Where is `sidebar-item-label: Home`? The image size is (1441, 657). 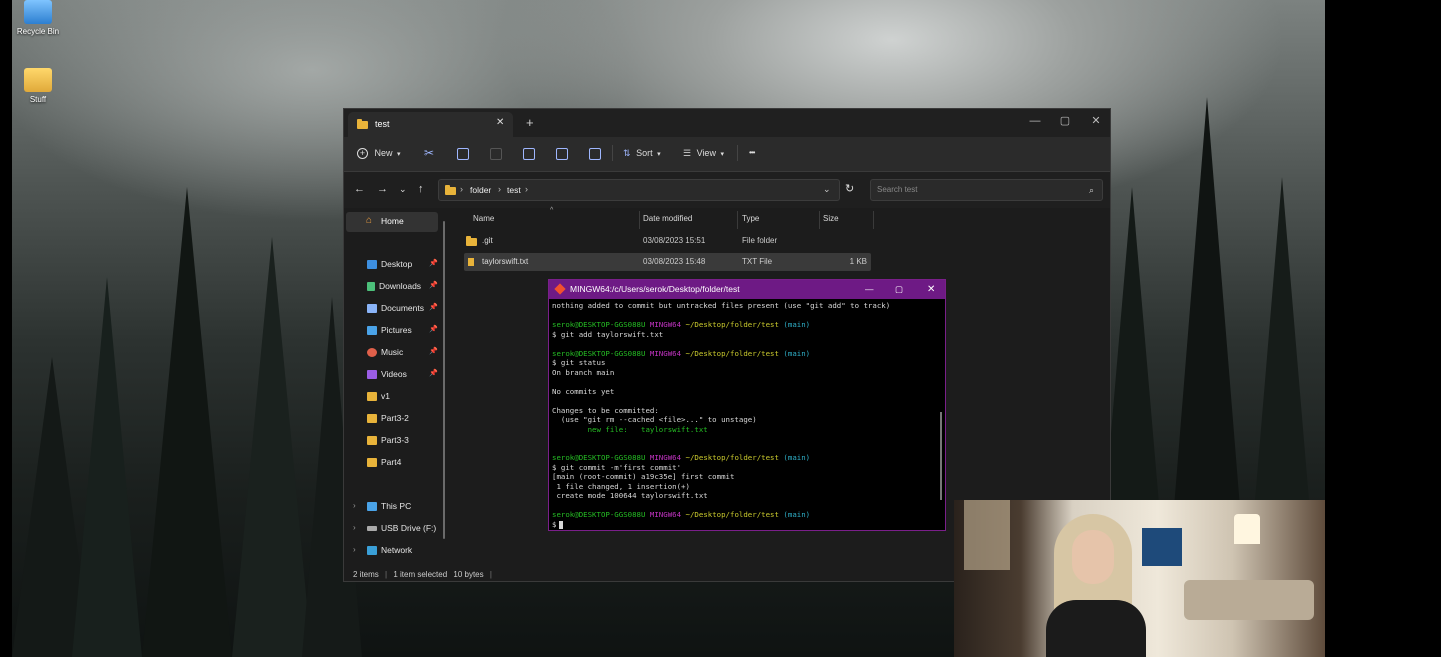 sidebar-item-label: Home is located at coordinates (392, 221).